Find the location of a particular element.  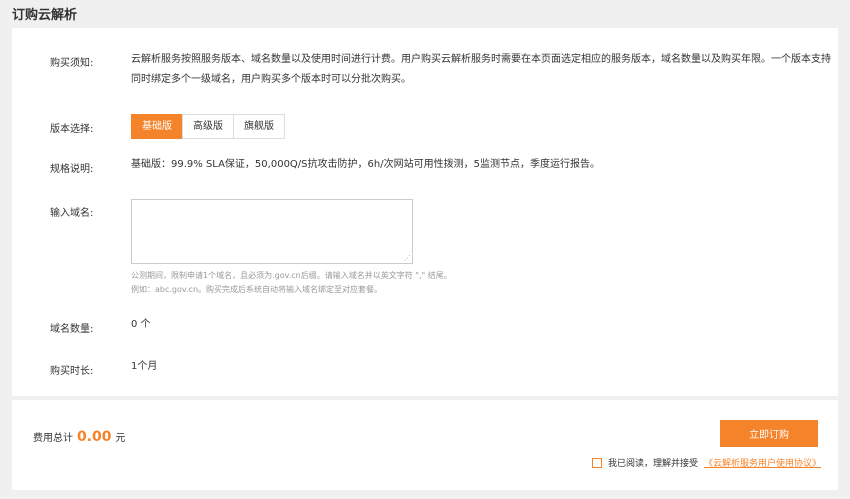

currency-unit: 元 is located at coordinates (120, 438).